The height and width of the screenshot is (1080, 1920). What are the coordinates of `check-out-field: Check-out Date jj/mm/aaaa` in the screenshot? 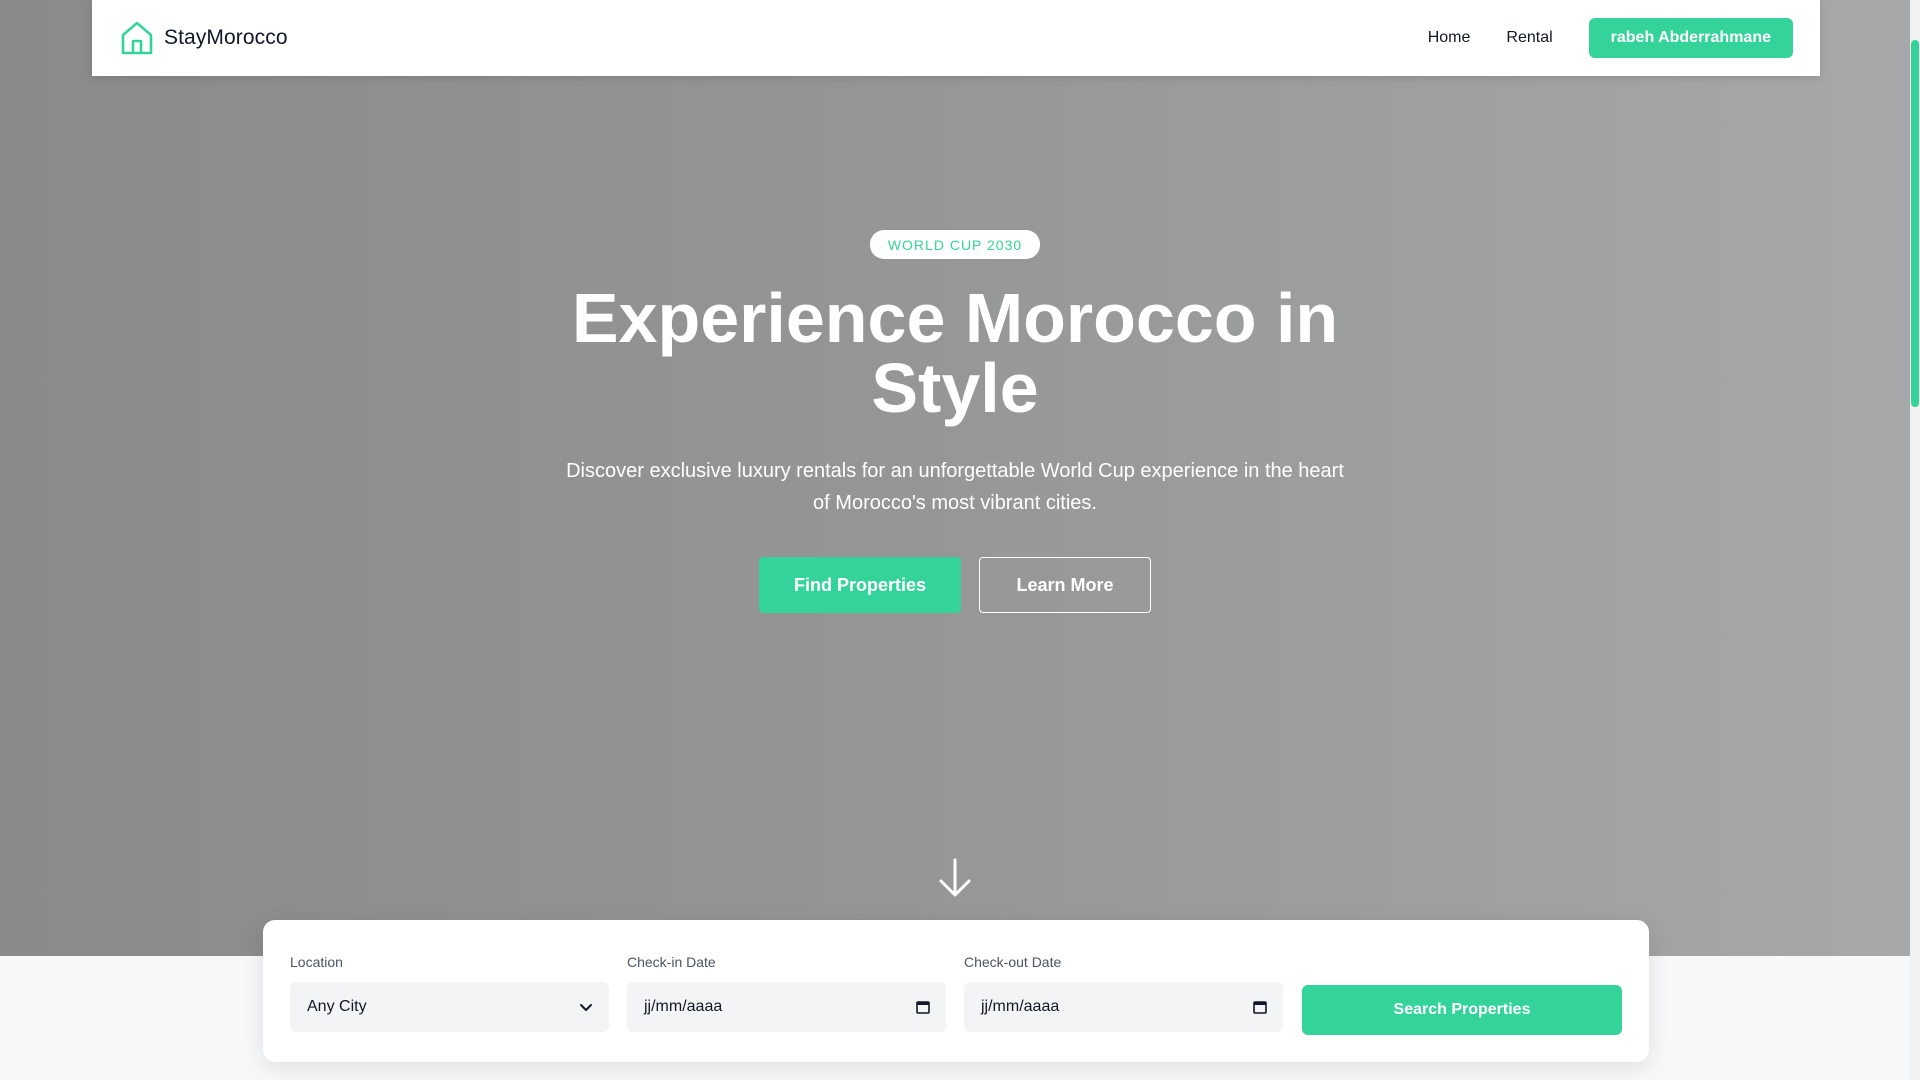 It's located at (1123, 993).